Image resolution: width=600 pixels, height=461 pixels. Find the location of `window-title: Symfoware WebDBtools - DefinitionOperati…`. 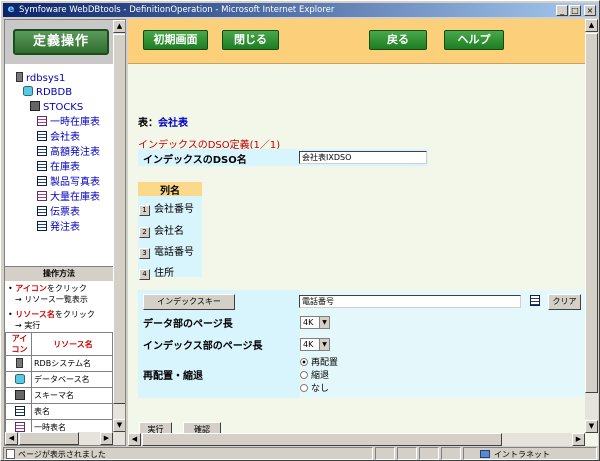

window-title: Symfoware WebDBtools - DefinitionOperati… is located at coordinates (177, 10).